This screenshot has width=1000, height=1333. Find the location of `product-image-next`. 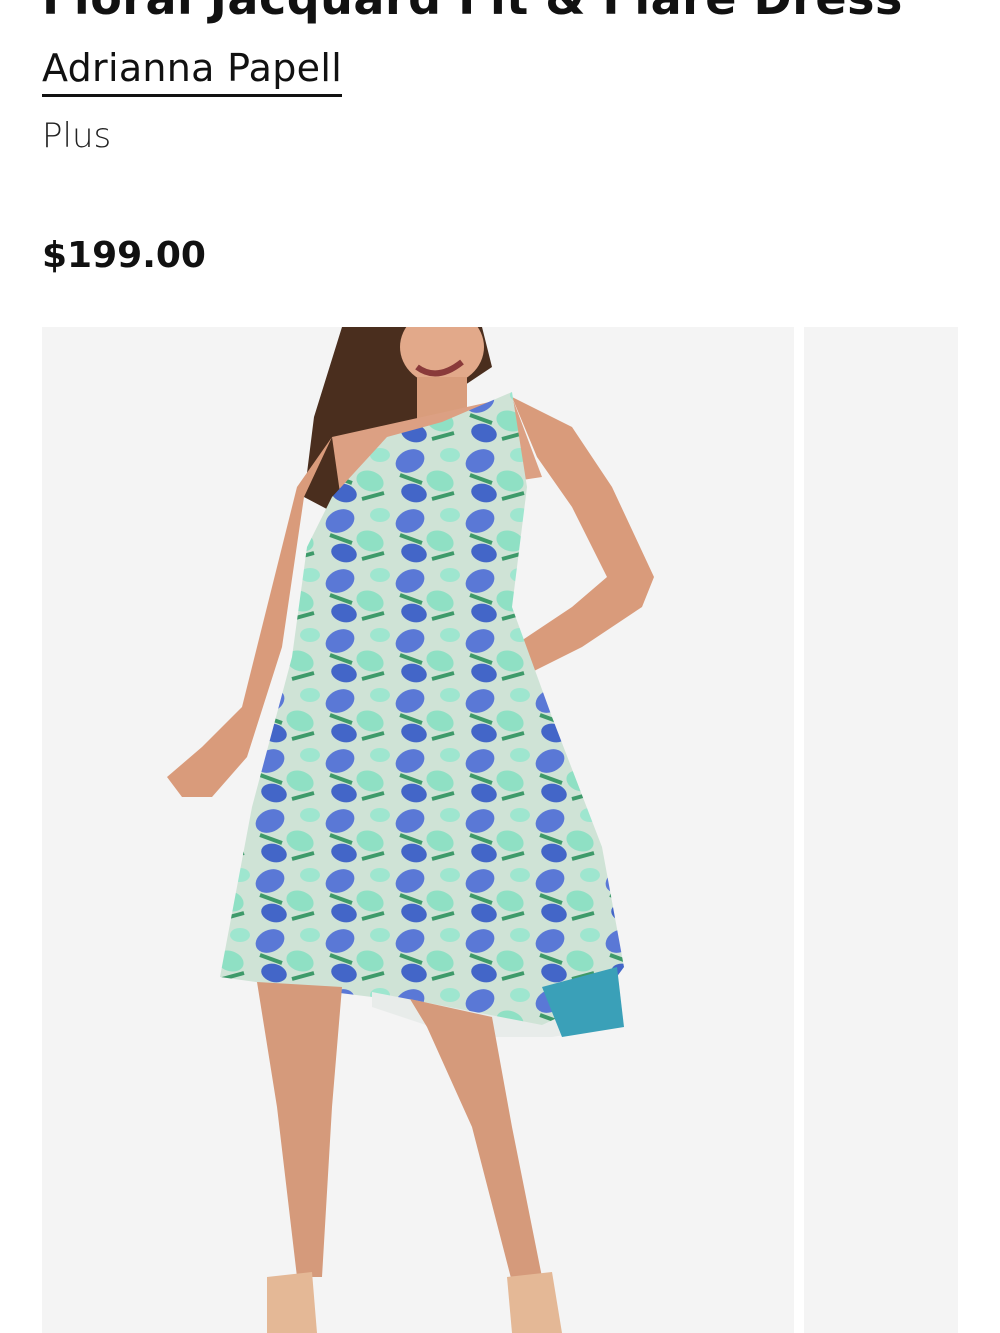

product-image-next is located at coordinates (881, 830).